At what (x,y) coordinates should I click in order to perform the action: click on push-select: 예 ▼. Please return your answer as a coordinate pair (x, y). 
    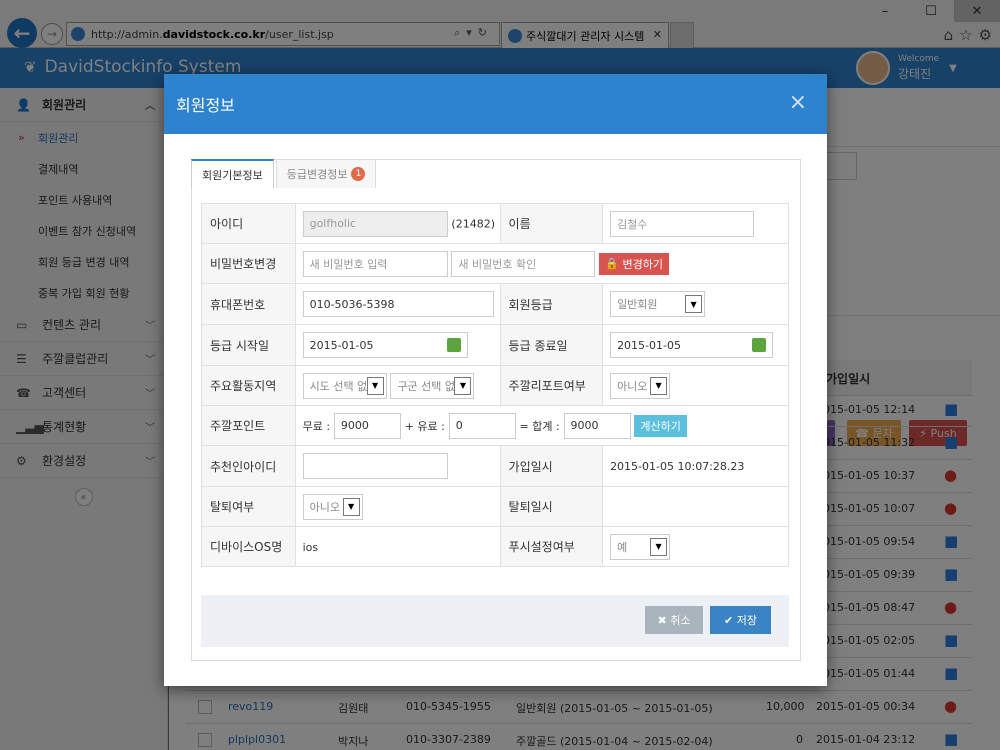
    Looking at the image, I should click on (640, 546).